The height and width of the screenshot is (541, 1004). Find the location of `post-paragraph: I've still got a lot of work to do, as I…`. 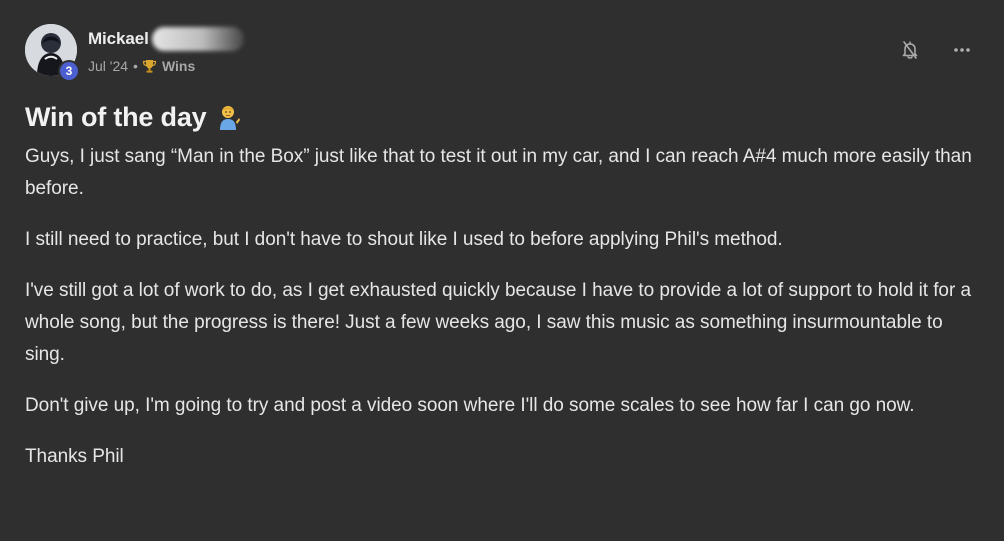

post-paragraph: I've still got a lot of work to do, as I… is located at coordinates (498, 322).